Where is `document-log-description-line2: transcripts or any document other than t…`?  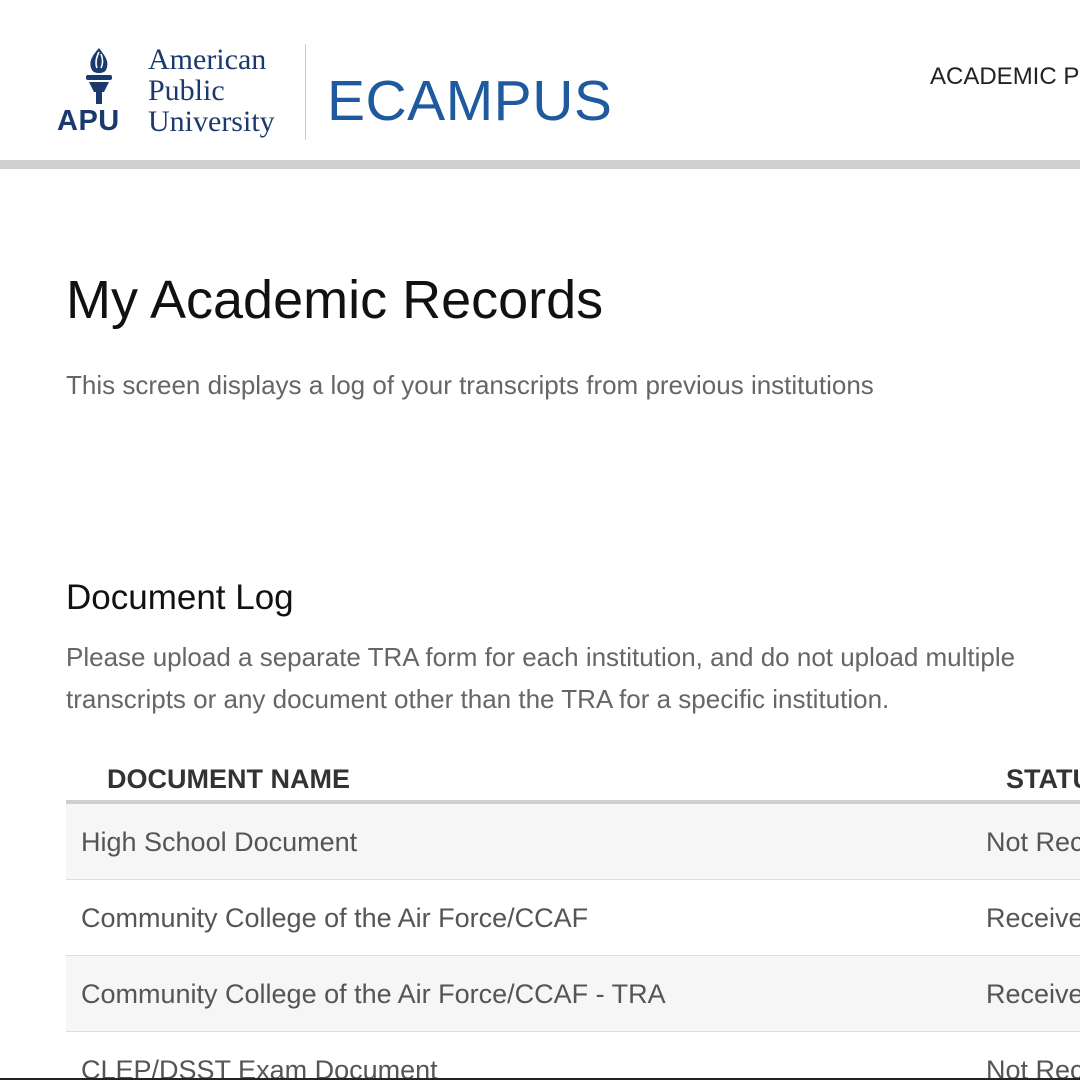 document-log-description-line2: transcripts or any document other than t… is located at coordinates (478, 699).